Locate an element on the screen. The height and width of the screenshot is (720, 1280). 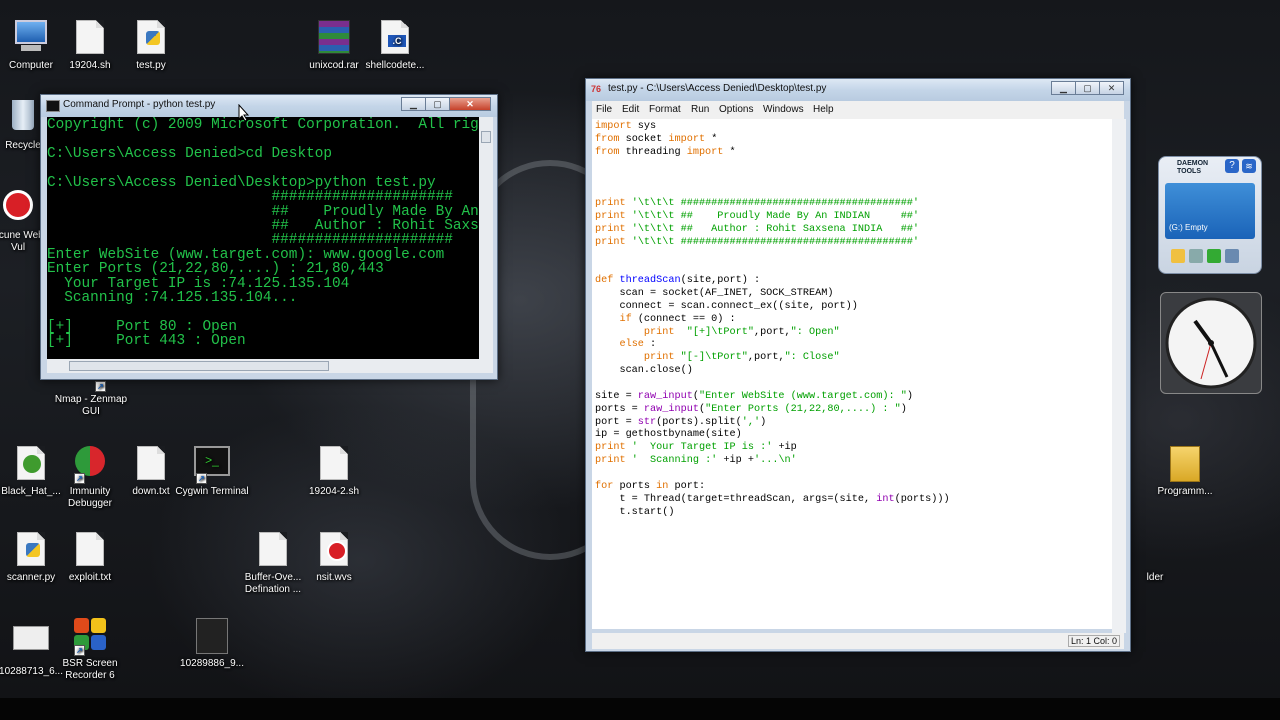
menu-edit: Edit is located at coordinates (630, 109).